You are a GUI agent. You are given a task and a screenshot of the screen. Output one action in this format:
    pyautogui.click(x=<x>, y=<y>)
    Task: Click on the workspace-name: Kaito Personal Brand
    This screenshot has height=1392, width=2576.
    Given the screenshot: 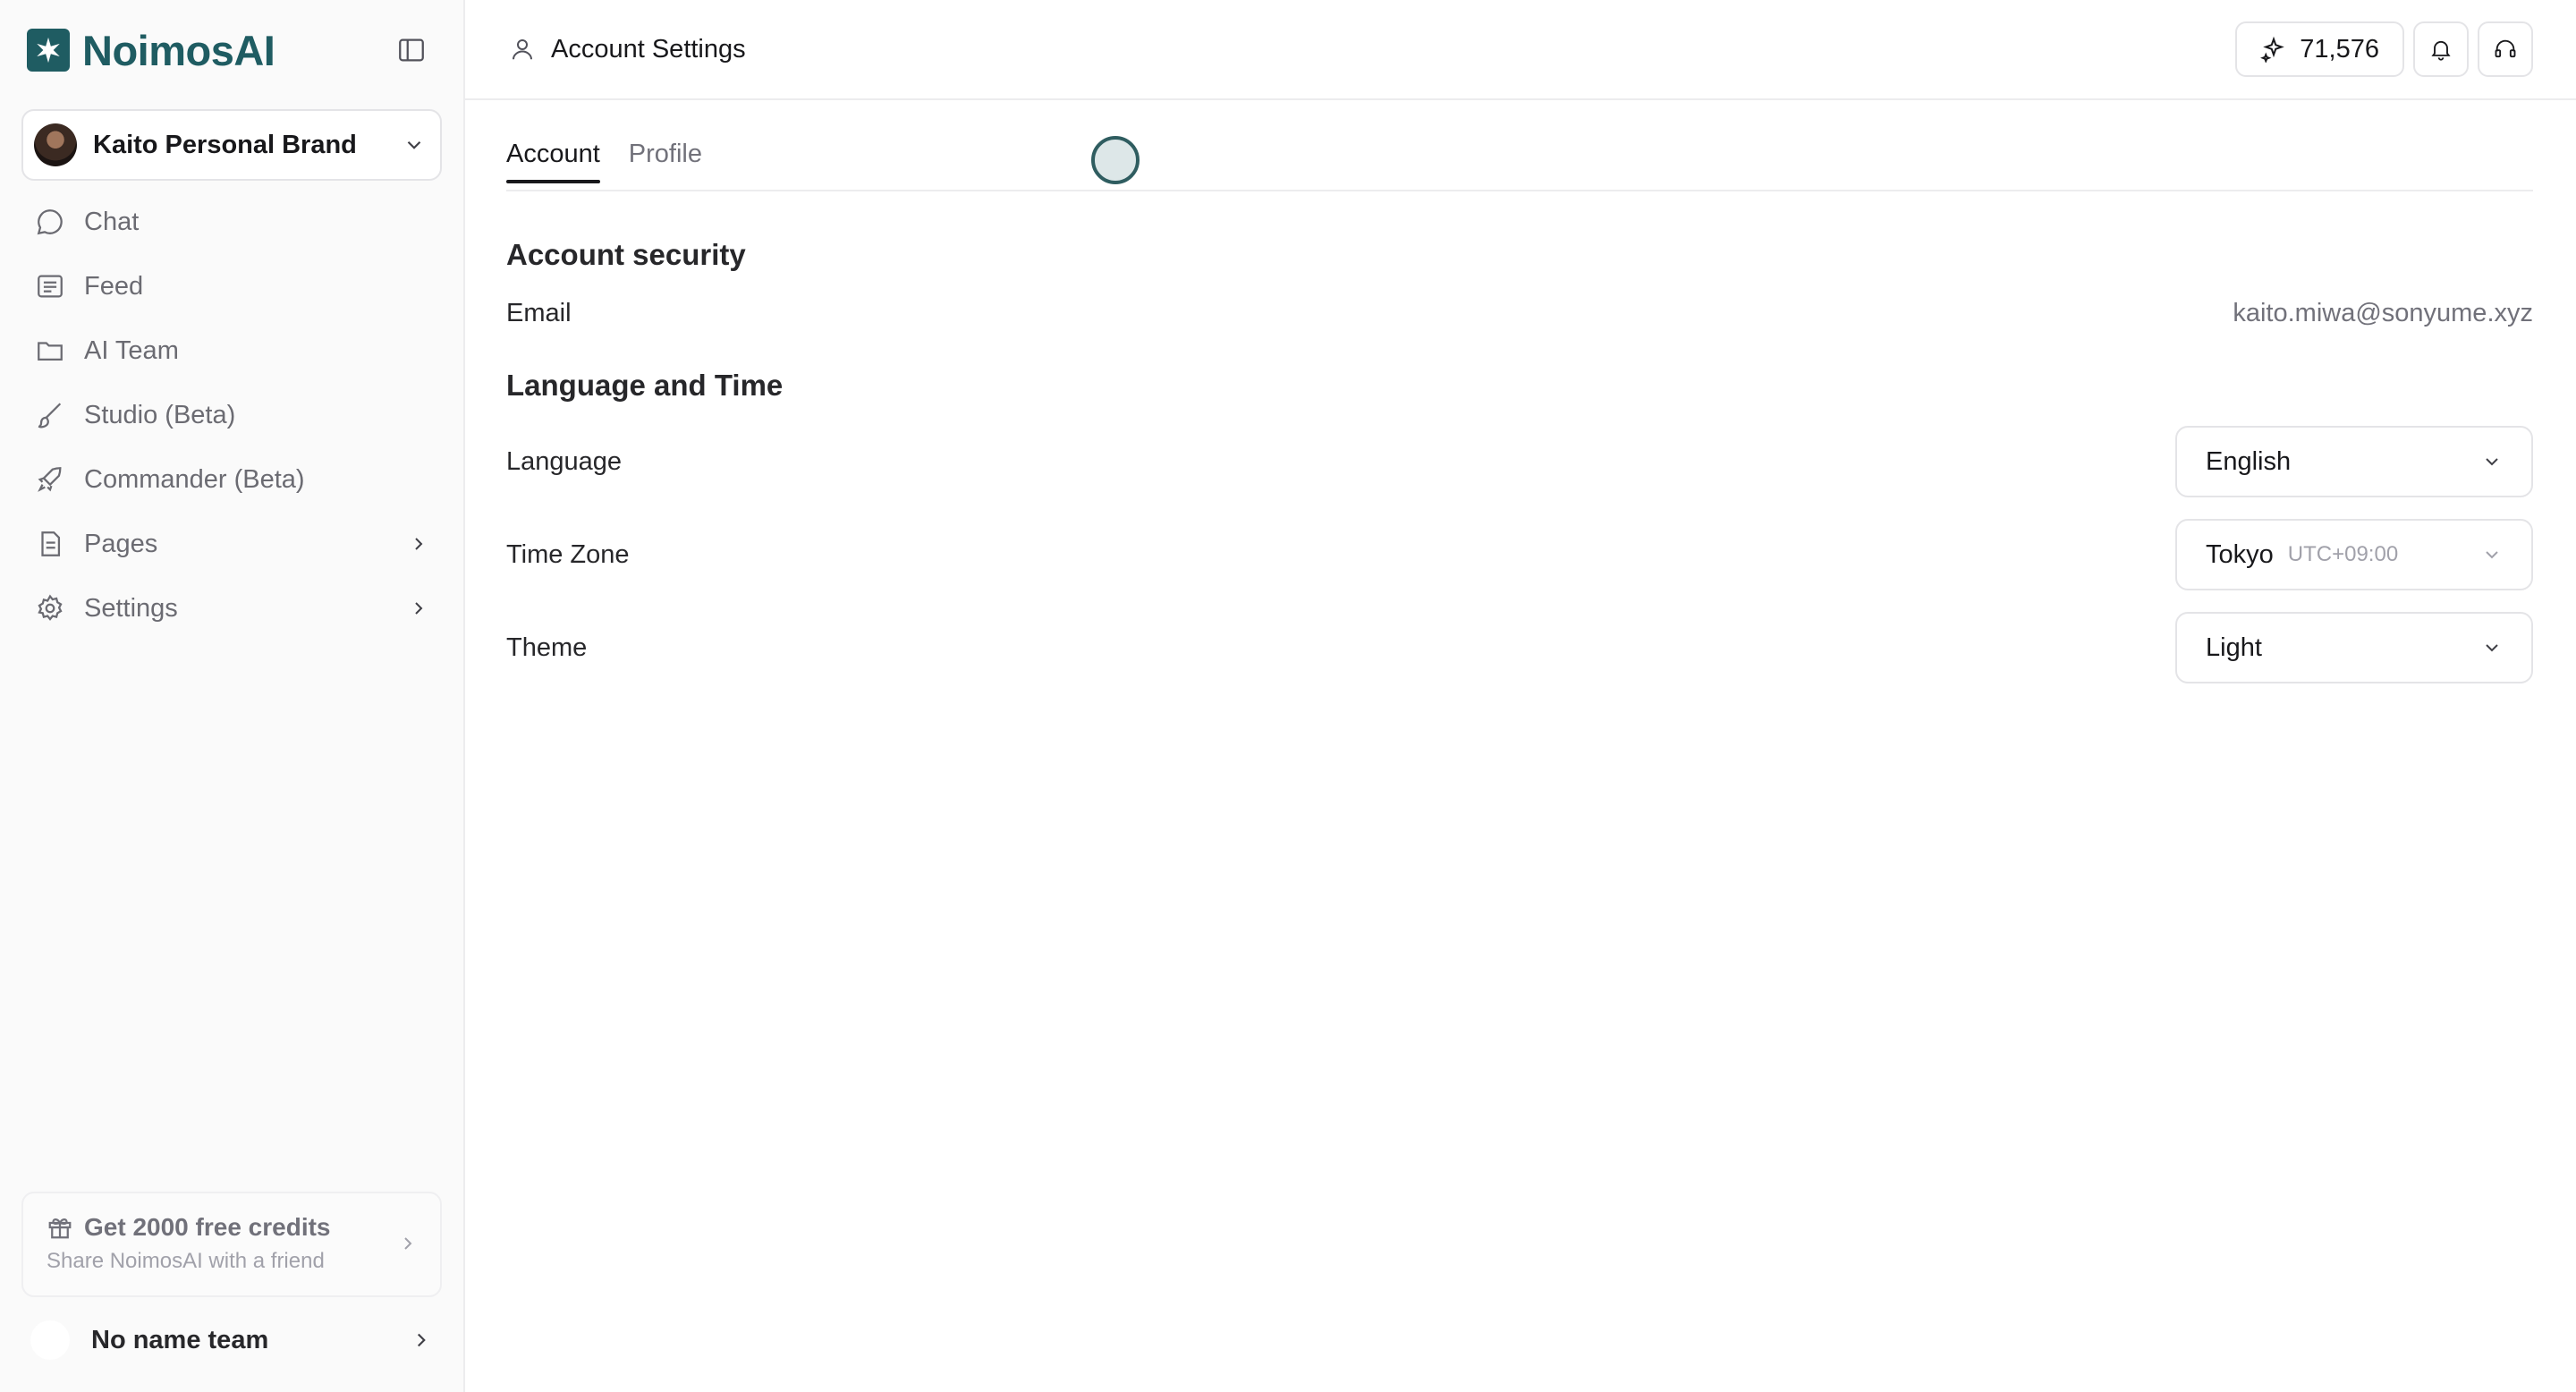 What is the action you would take?
    pyautogui.click(x=225, y=144)
    